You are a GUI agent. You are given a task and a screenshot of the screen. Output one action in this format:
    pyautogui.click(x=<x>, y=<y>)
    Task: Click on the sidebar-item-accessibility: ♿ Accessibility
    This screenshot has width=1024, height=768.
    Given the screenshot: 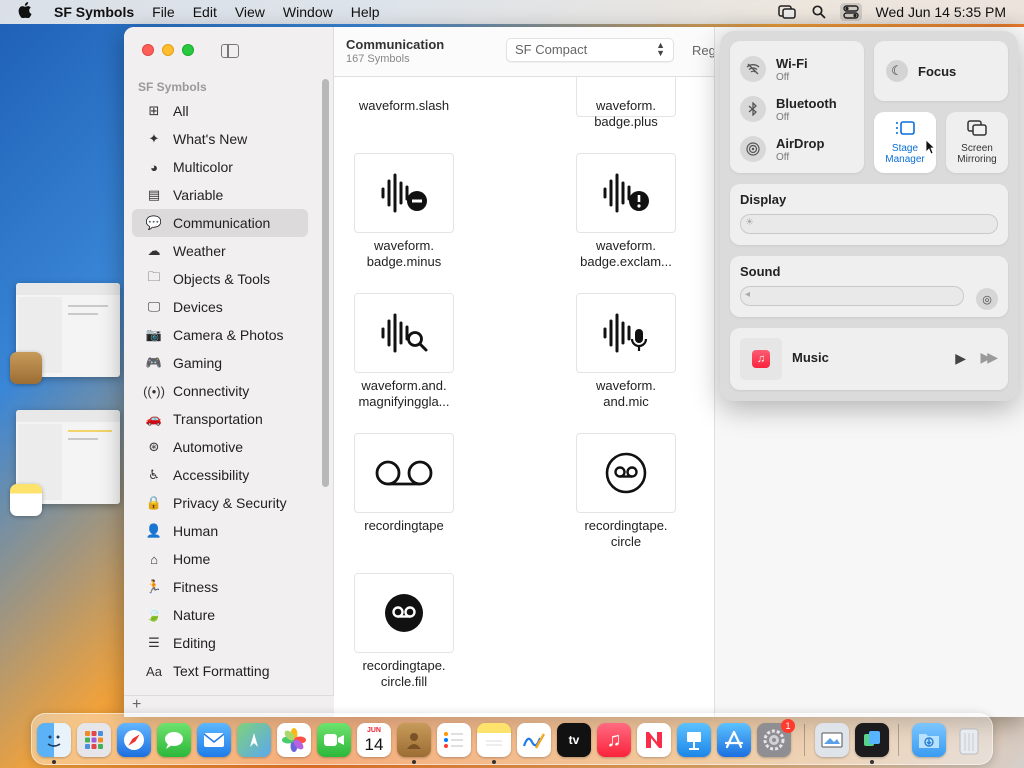 What is the action you would take?
    pyautogui.click(x=220, y=475)
    